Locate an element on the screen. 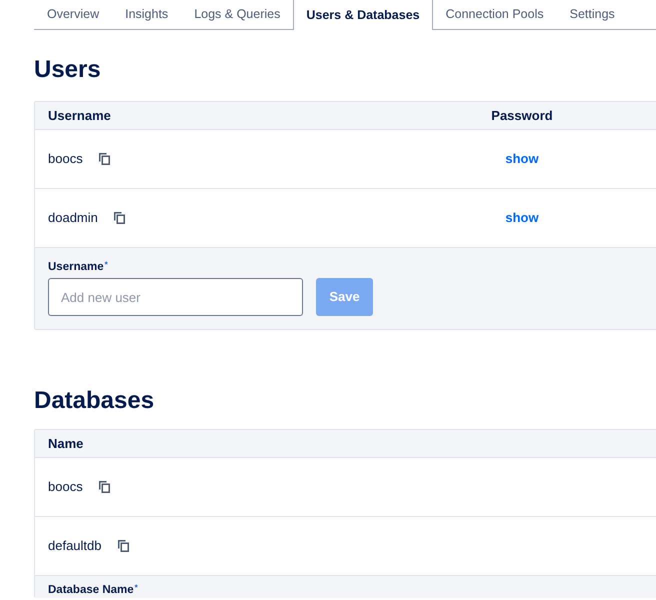 The image size is (656, 600). username-text: doadmin is located at coordinates (73, 218).